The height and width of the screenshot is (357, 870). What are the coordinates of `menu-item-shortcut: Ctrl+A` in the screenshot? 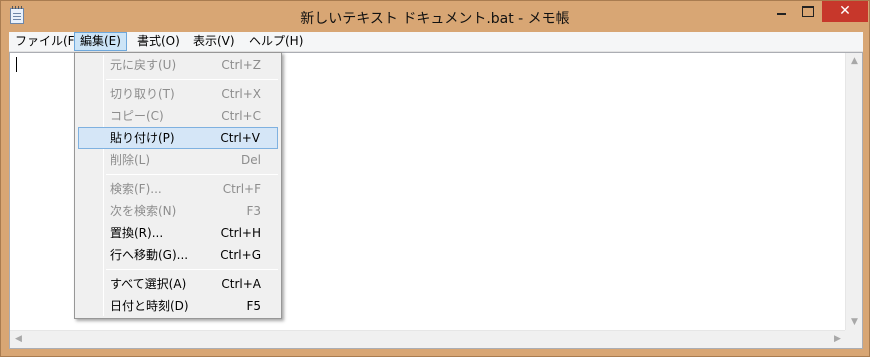 It's located at (241, 284).